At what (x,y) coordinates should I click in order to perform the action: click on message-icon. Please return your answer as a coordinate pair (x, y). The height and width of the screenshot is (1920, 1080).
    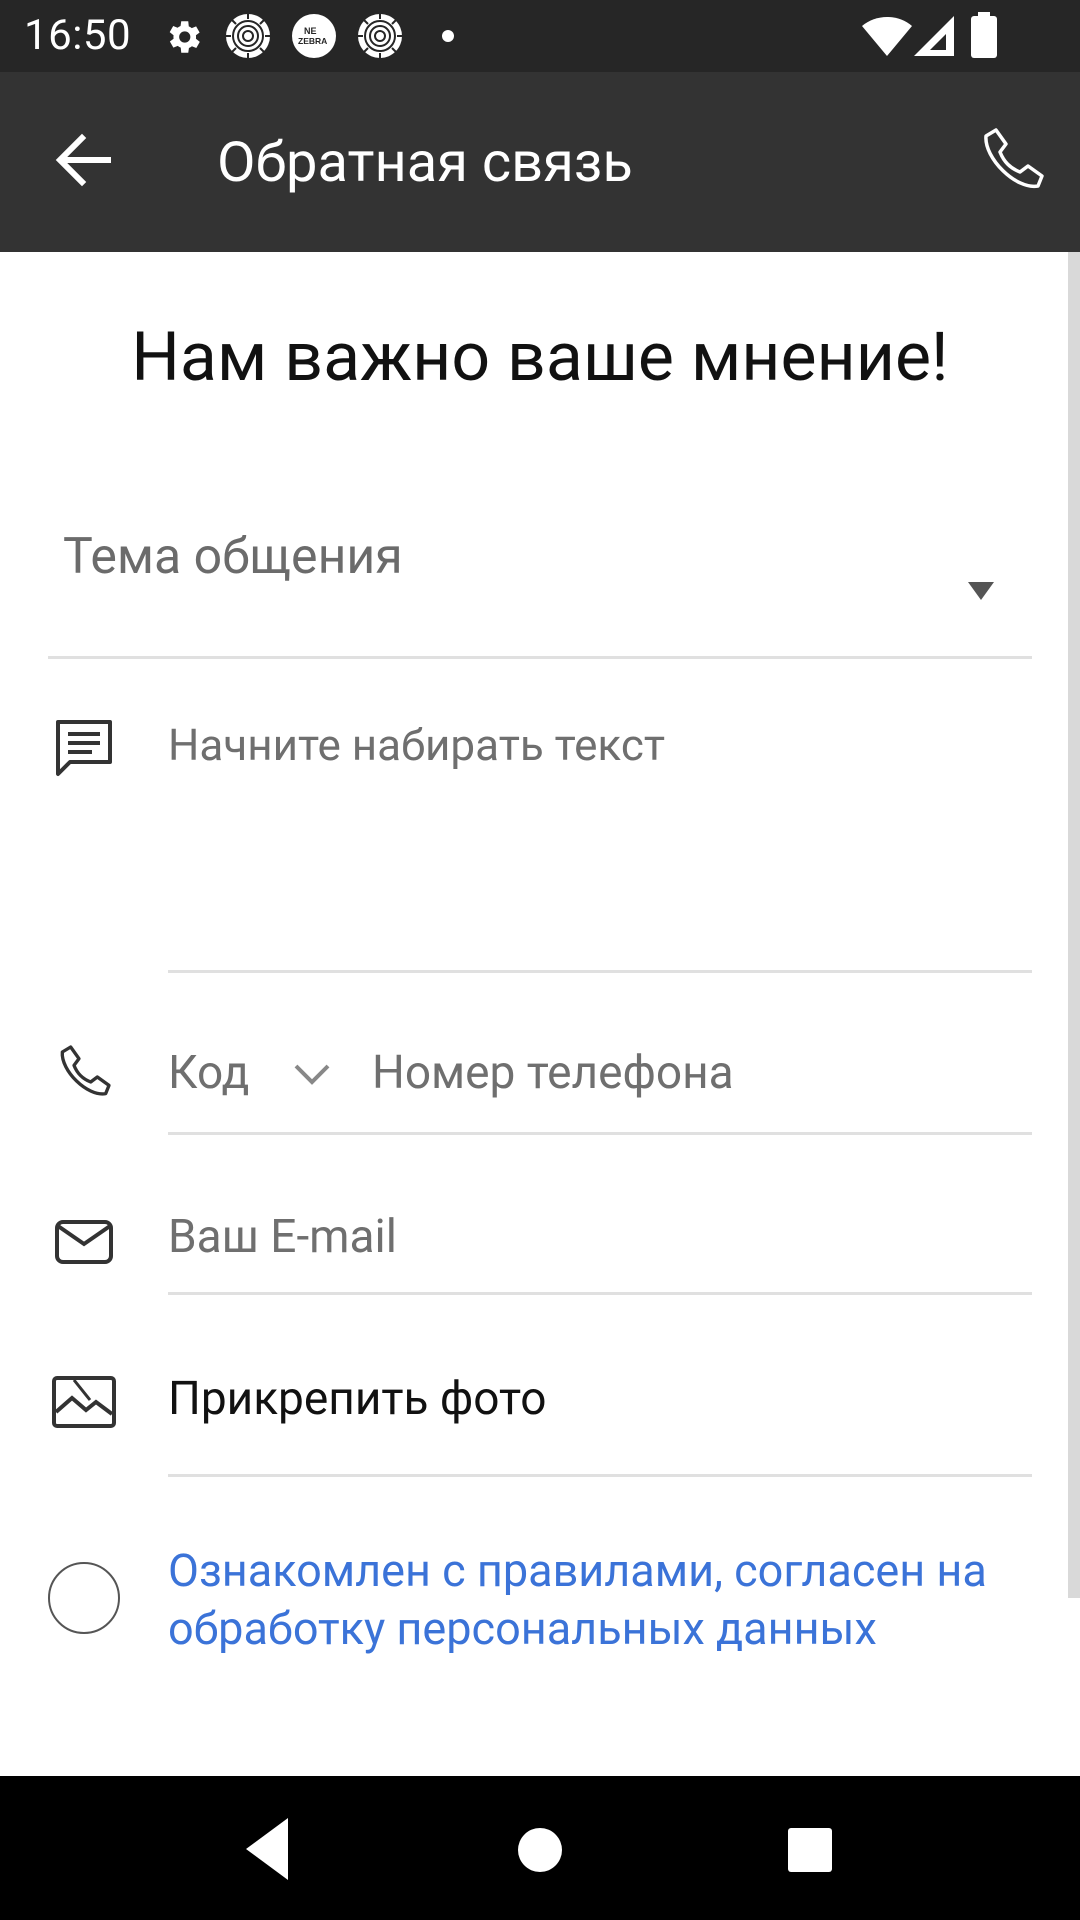
    Looking at the image, I should click on (84, 748).